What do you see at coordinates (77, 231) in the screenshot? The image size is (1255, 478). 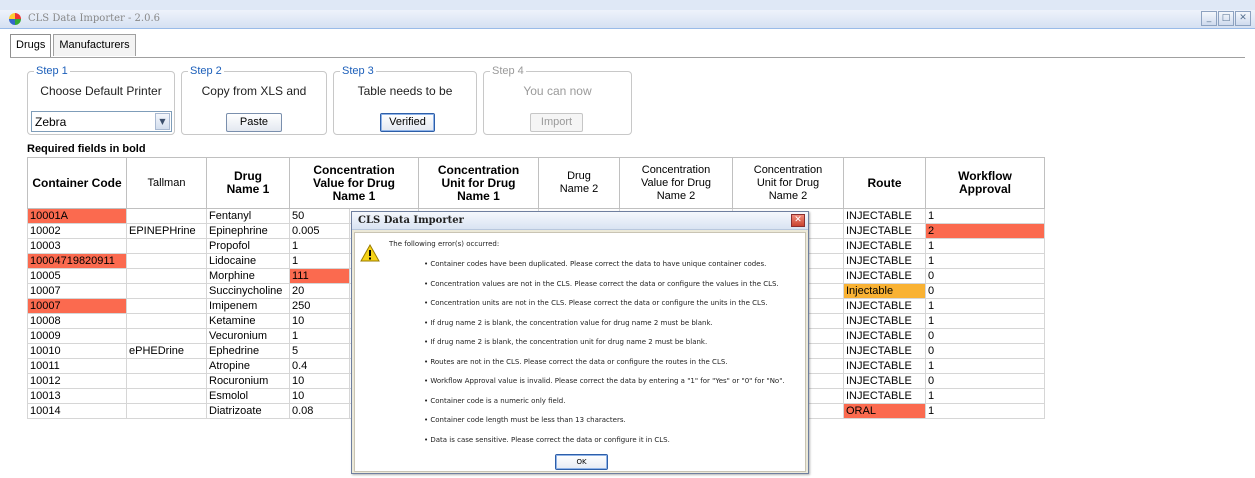 I see `cell-container-code: 10002` at bounding box center [77, 231].